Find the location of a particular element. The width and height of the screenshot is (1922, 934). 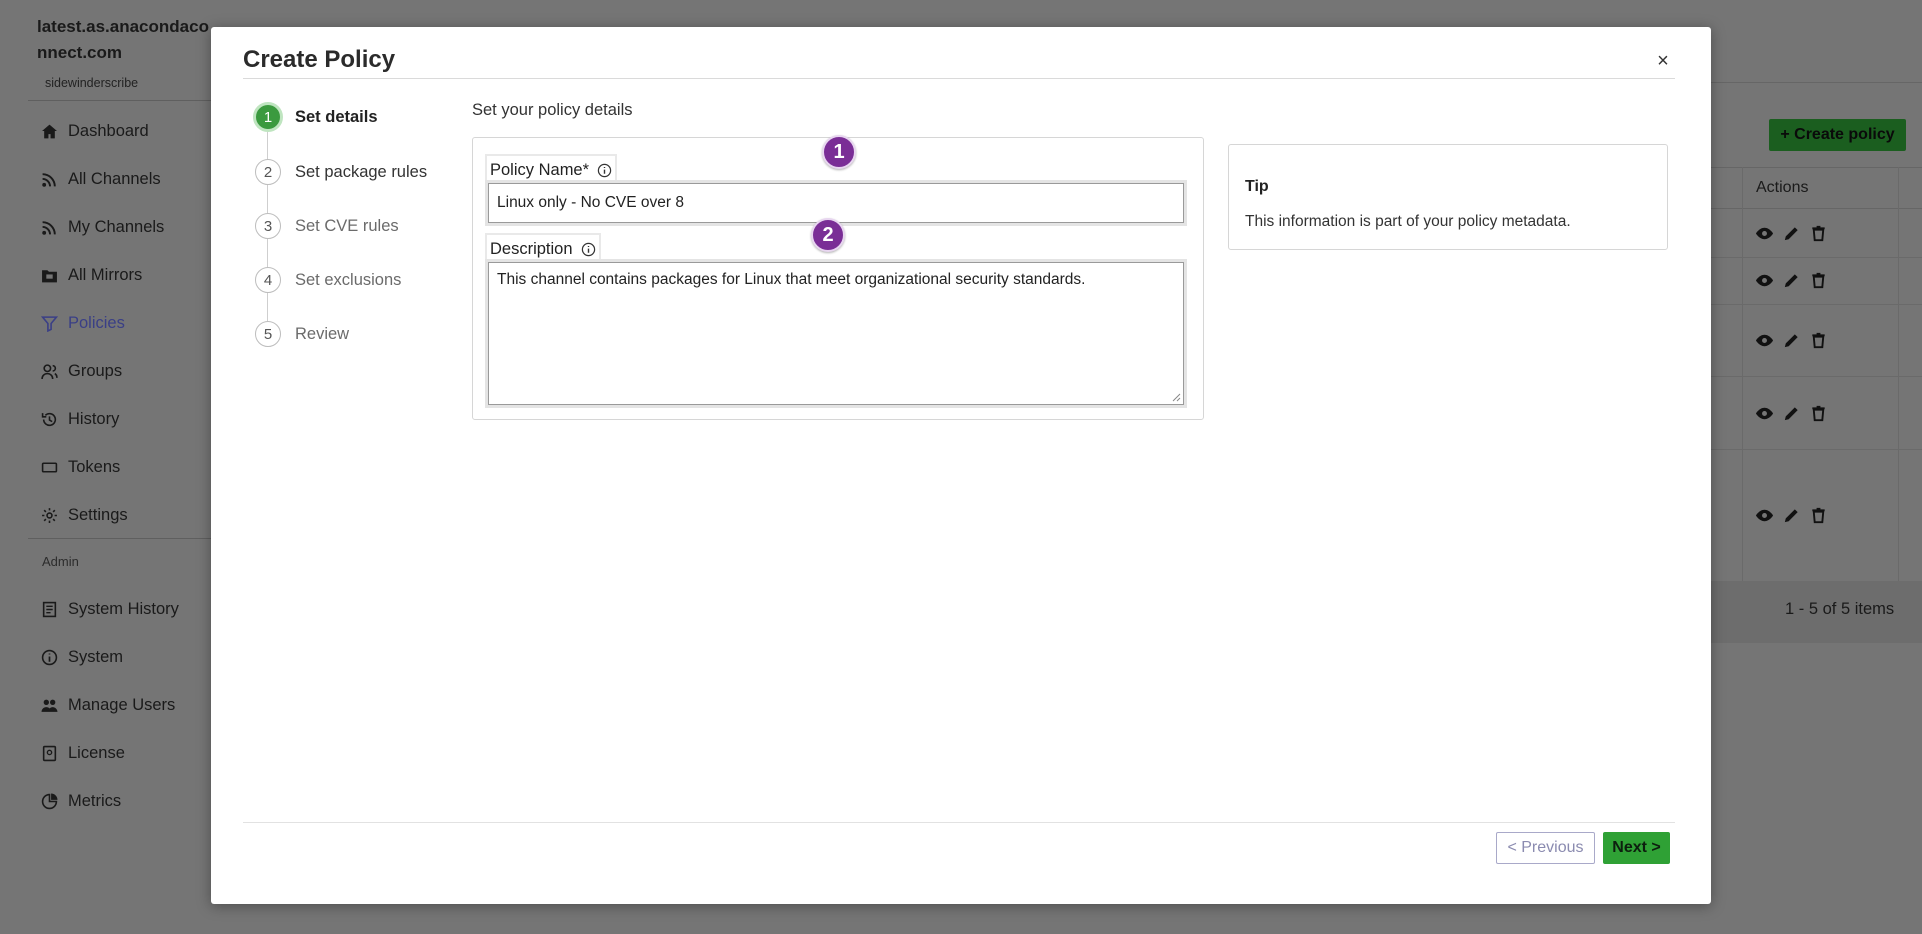

nav-label: Tokens is located at coordinates (94, 466).